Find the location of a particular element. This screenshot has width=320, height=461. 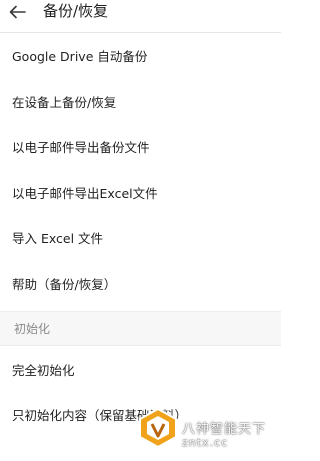

page-title: 备份/恢复 is located at coordinates (76, 11).